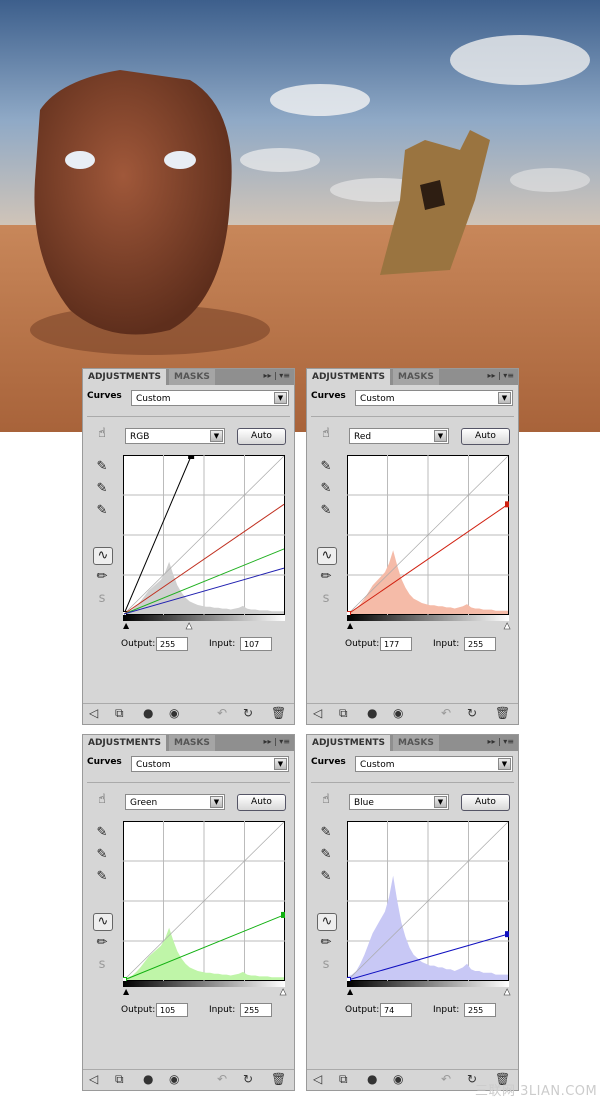  Describe the element at coordinates (396, 1010) in the screenshot. I see `output-field: 74` at that location.